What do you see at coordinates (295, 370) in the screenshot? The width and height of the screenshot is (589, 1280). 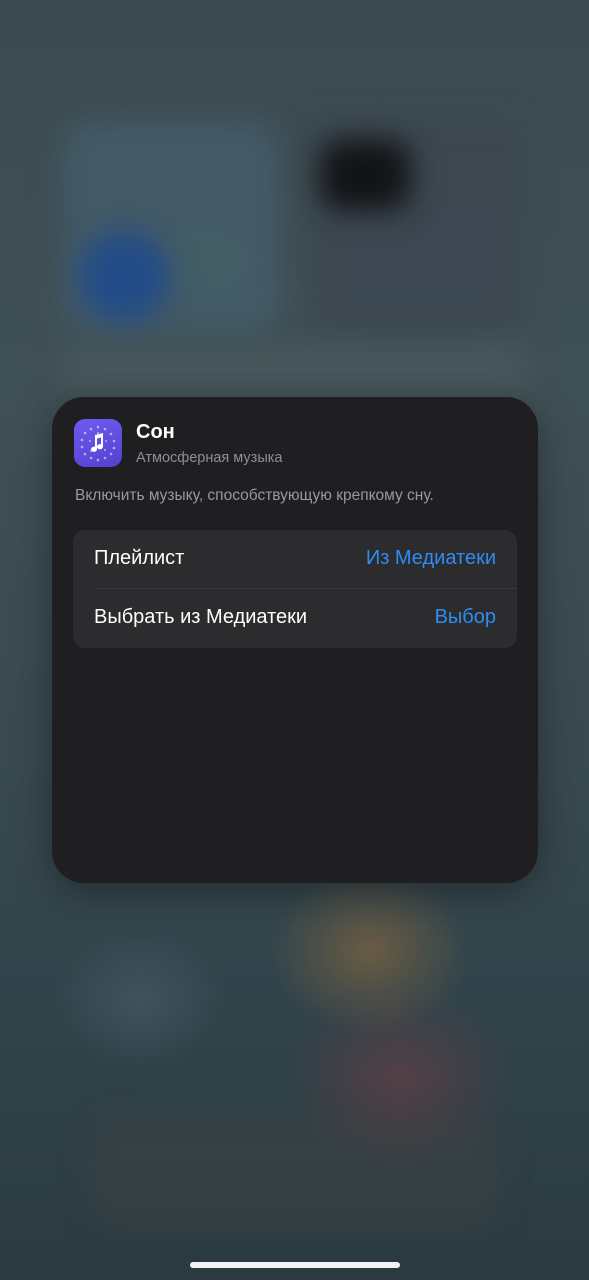 I see `blurred-app-row` at bounding box center [295, 370].